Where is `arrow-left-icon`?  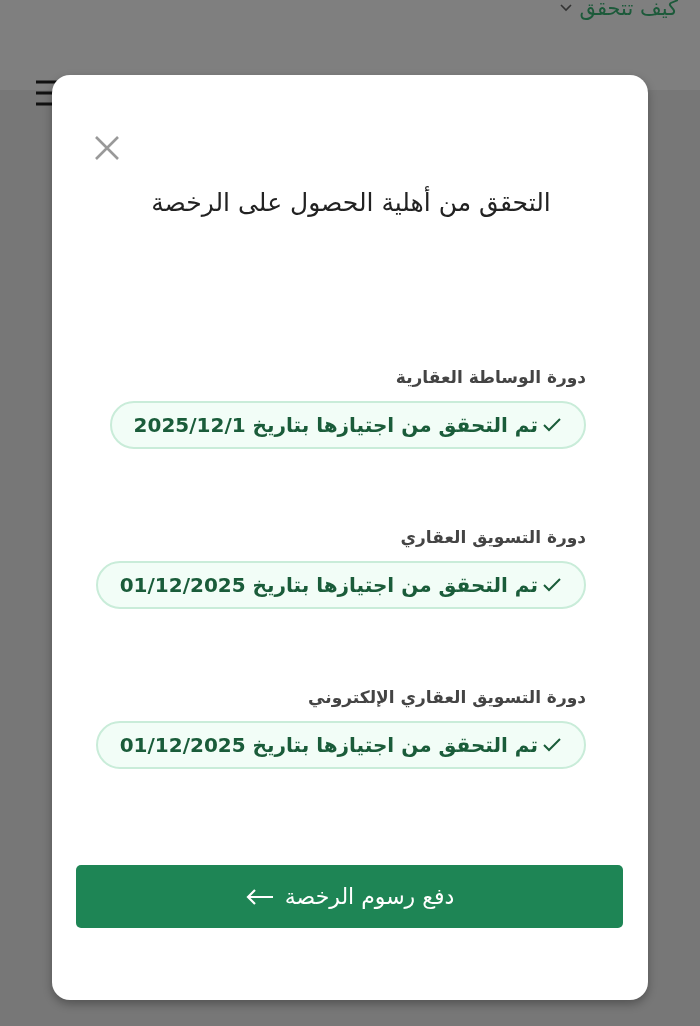 arrow-left-icon is located at coordinates (259, 896).